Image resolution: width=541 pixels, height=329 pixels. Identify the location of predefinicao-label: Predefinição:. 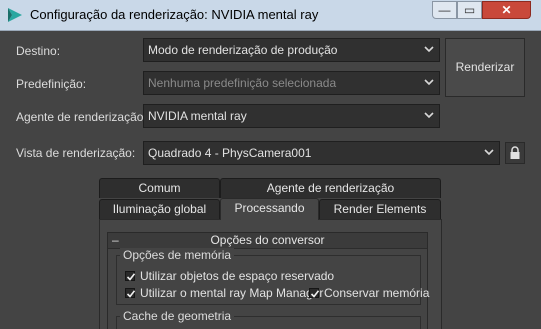
(51, 84).